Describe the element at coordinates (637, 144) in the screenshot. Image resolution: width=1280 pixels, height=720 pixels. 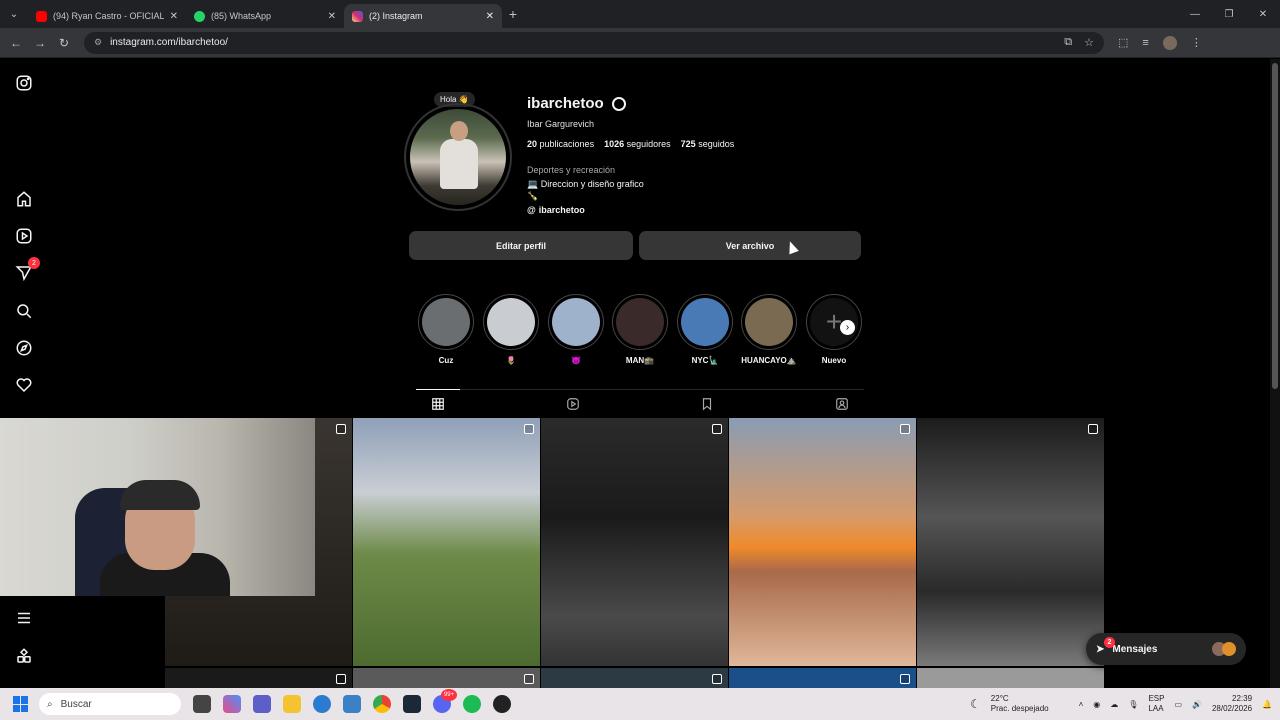
I see `followers-stat: 1026 seguidores` at that location.